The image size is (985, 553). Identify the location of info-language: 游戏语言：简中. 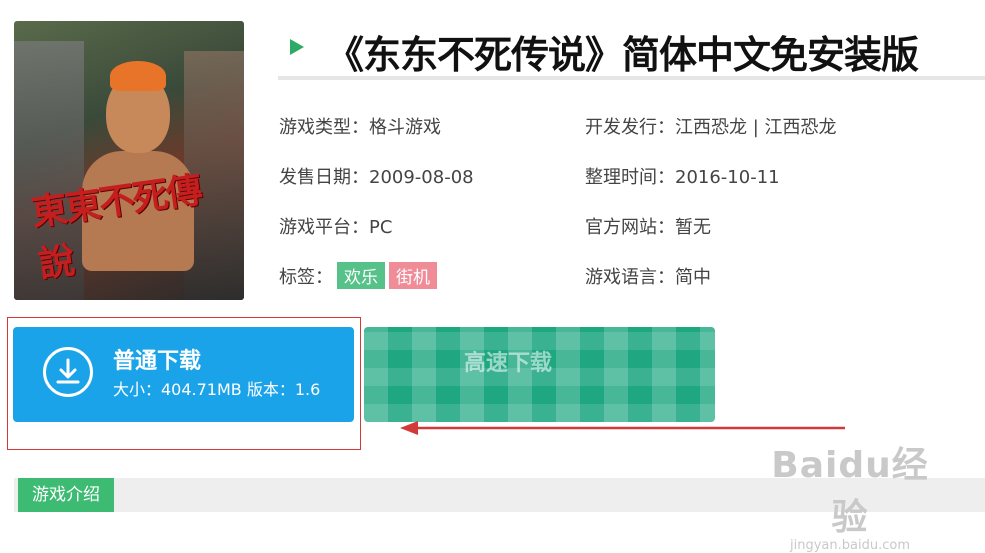
(648, 276).